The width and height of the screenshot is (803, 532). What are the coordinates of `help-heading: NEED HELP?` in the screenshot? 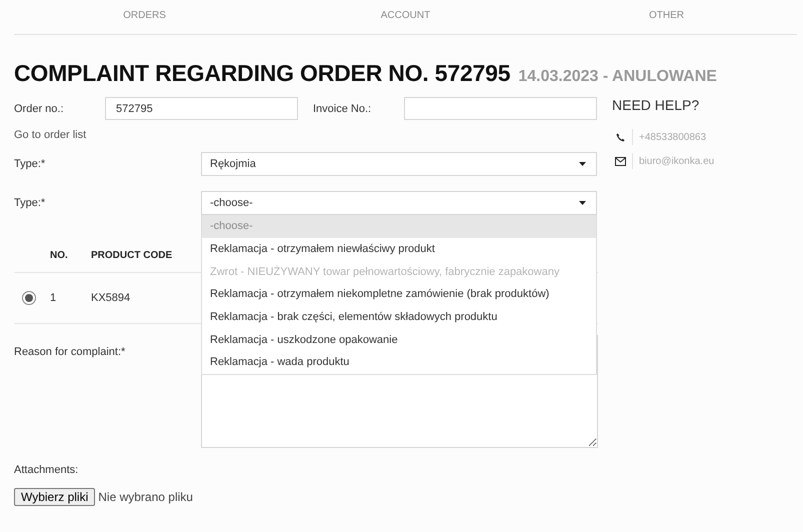 It's located at (656, 105).